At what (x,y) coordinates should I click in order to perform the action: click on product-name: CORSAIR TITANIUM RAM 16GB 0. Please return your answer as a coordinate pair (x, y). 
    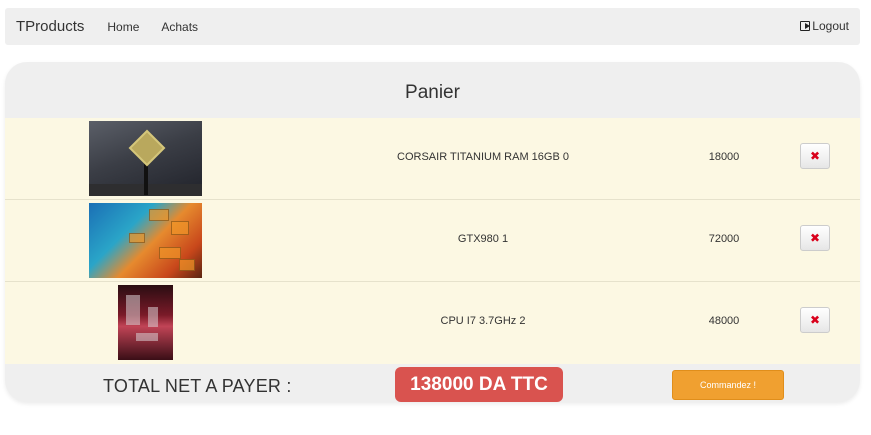
    Looking at the image, I should click on (483, 157).